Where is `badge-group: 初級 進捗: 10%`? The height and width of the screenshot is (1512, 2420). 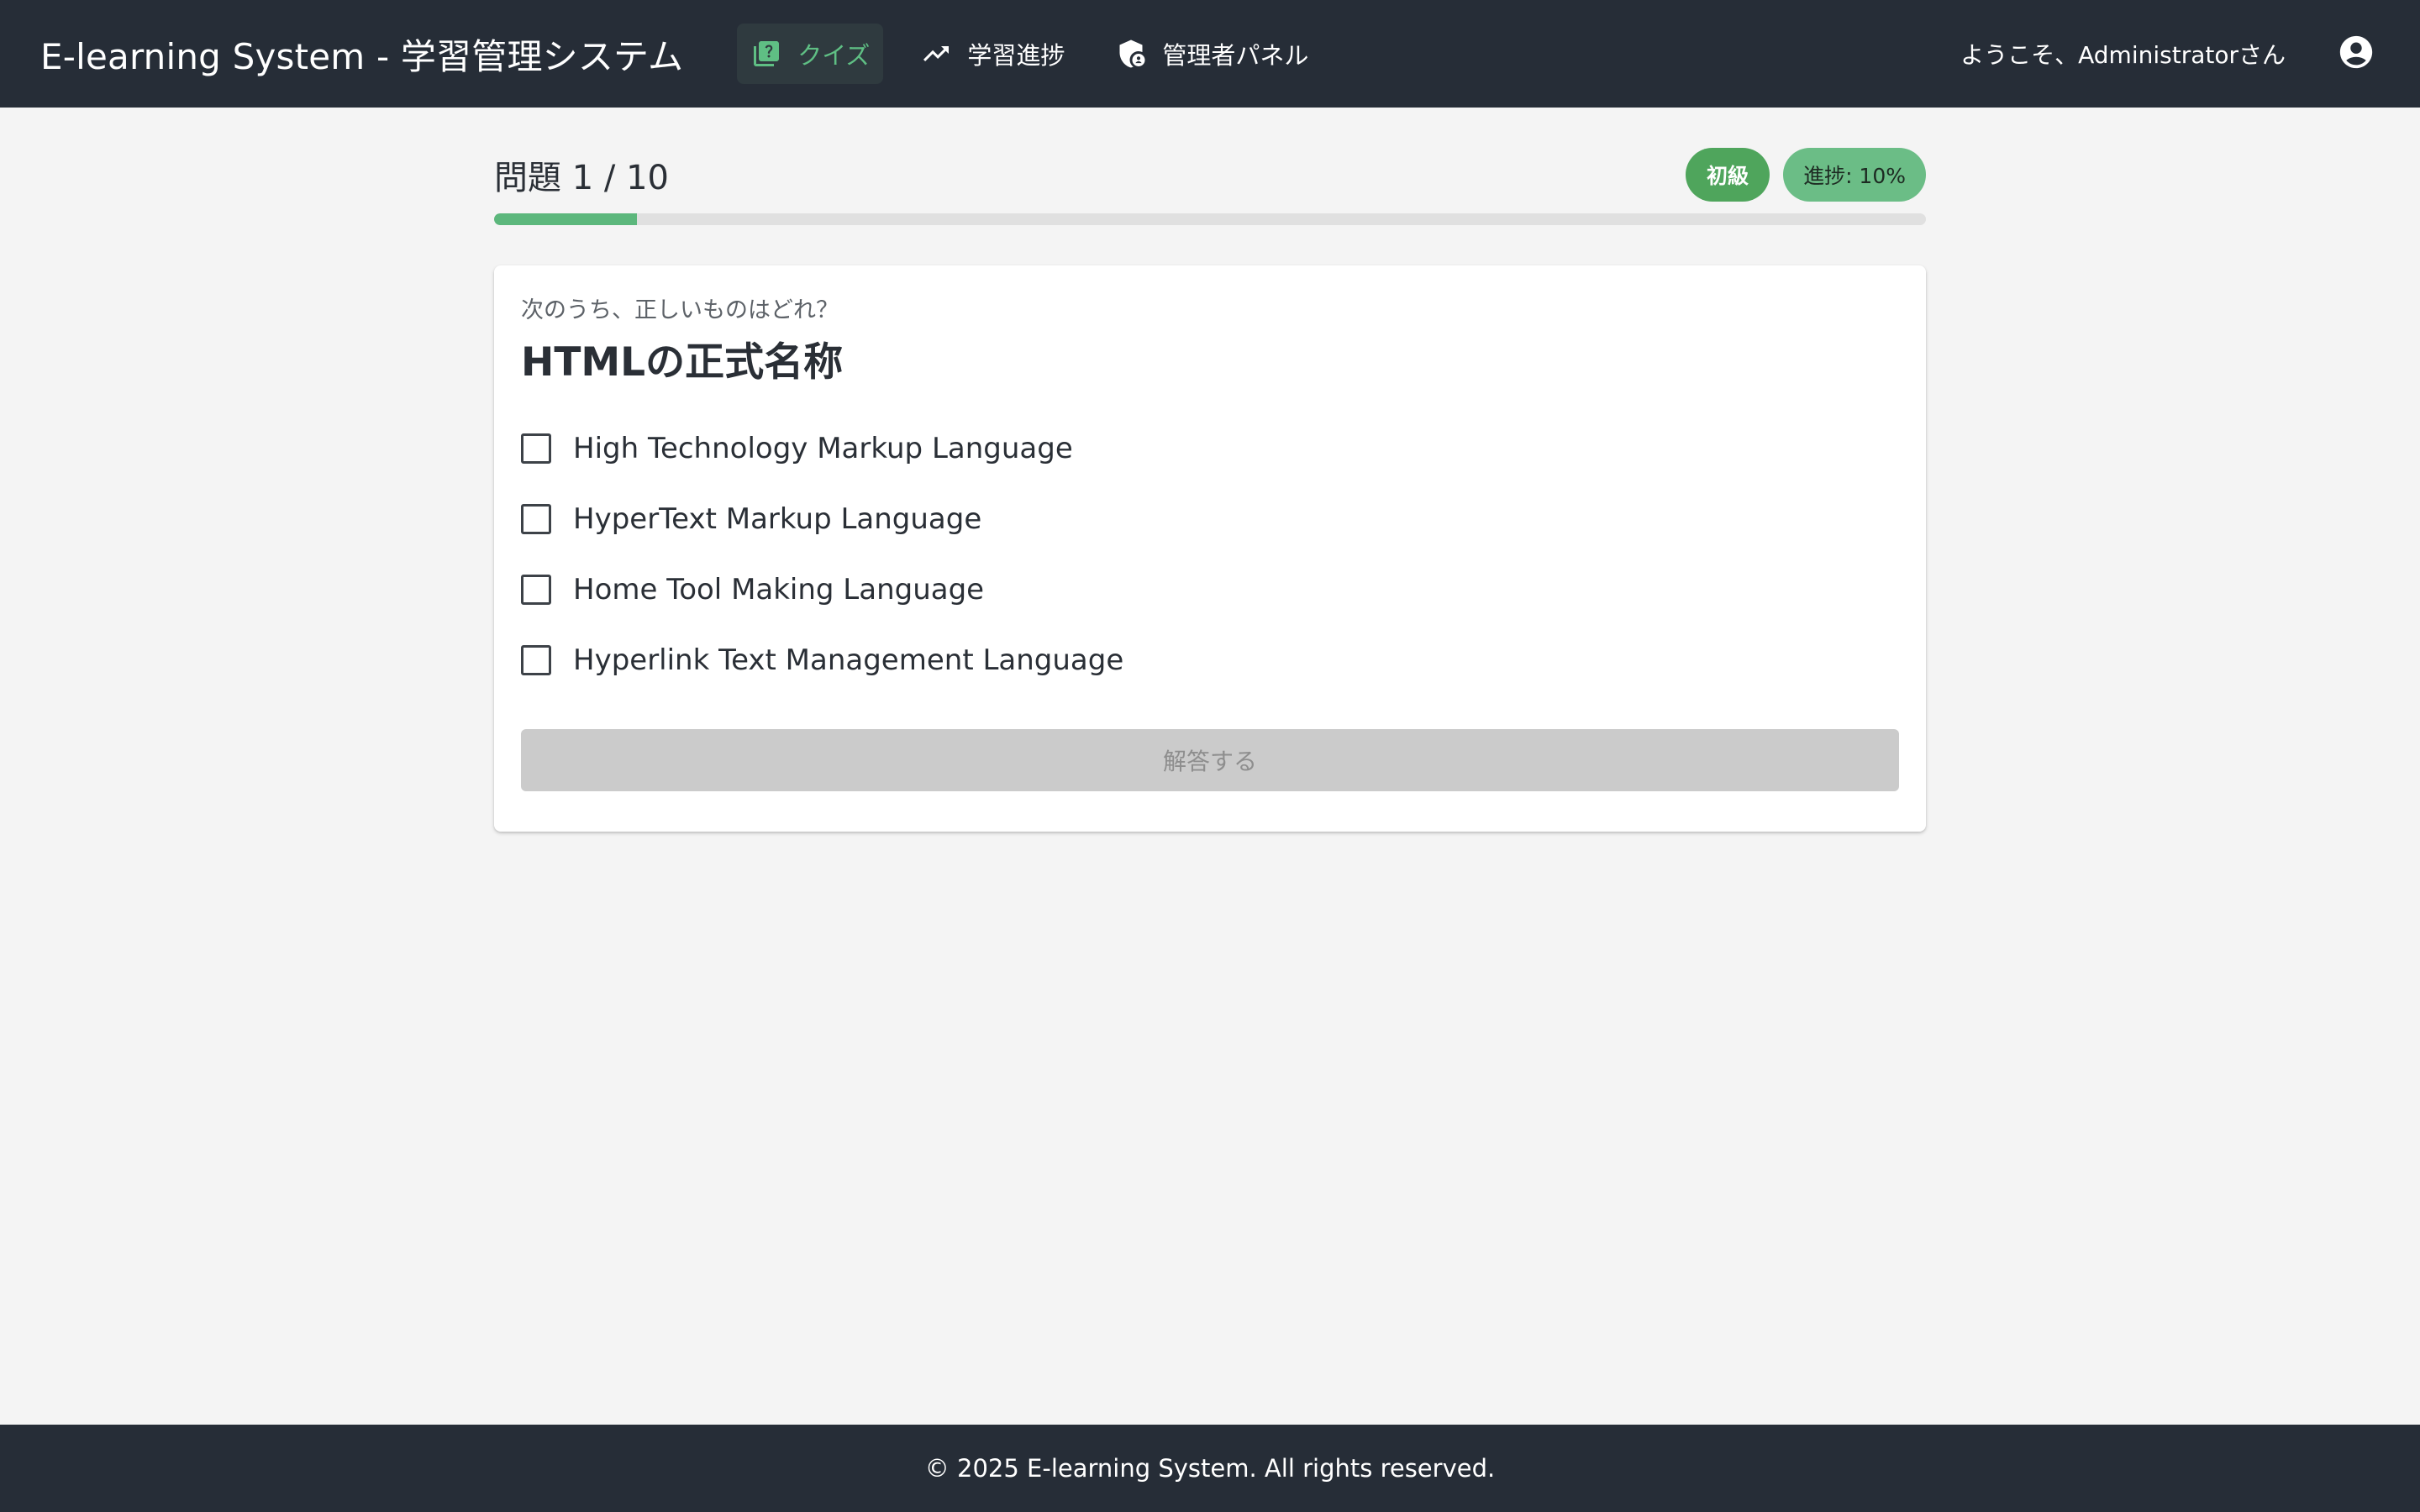
badge-group: 初級 進捗: 10% is located at coordinates (1806, 175).